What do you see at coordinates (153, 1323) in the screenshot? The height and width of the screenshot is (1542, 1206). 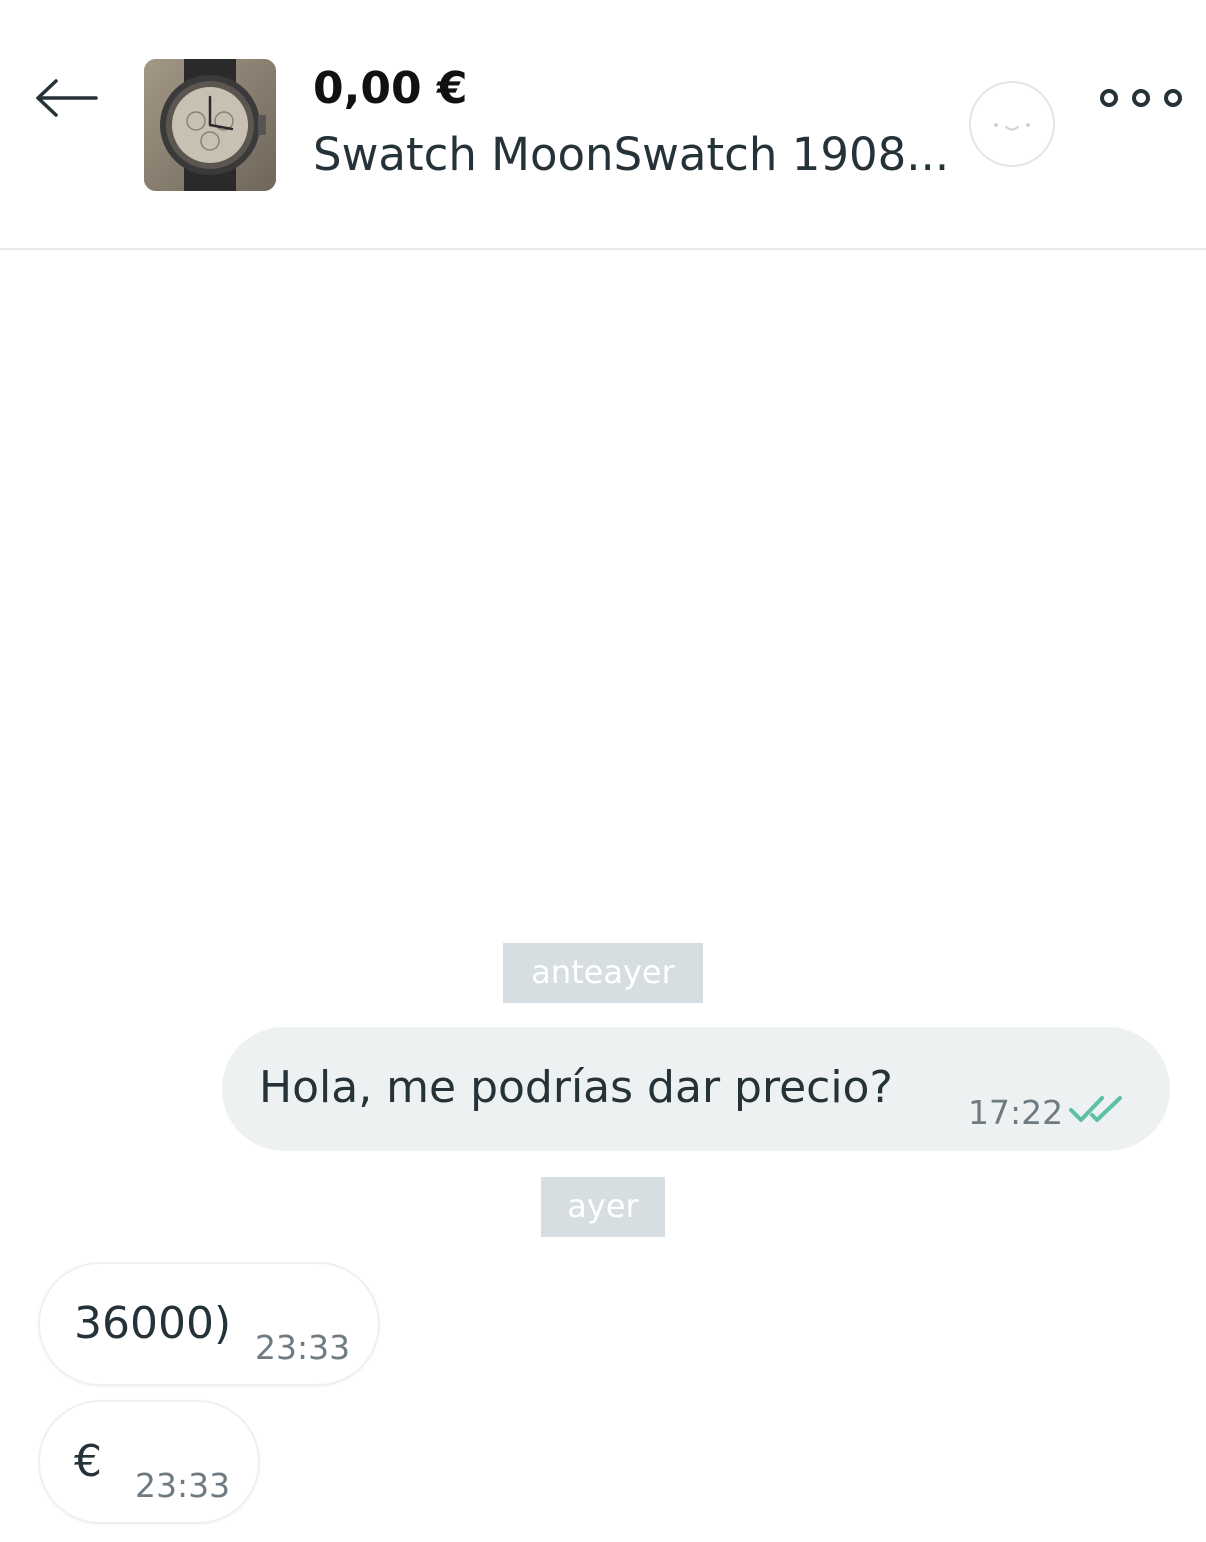 I see `message-text: 36000)` at bounding box center [153, 1323].